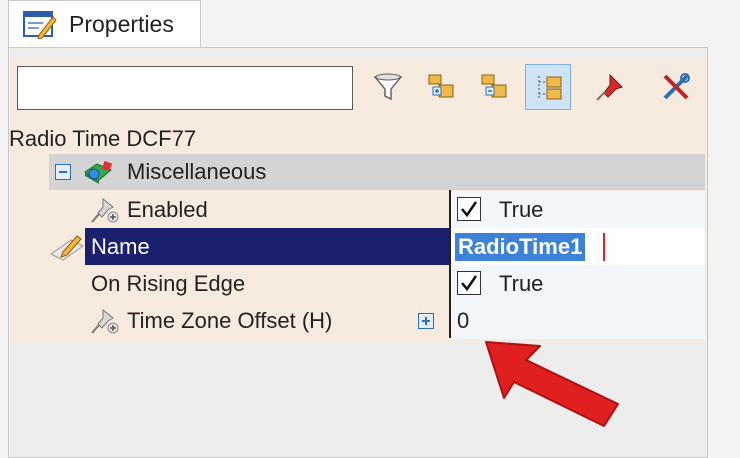 This screenshot has width=740, height=458. I want to click on property-pages-button, so click(548, 87).